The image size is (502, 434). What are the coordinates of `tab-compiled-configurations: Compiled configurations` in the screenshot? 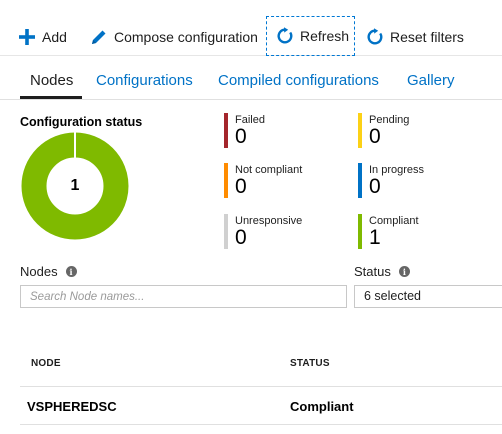 It's located at (298, 80).